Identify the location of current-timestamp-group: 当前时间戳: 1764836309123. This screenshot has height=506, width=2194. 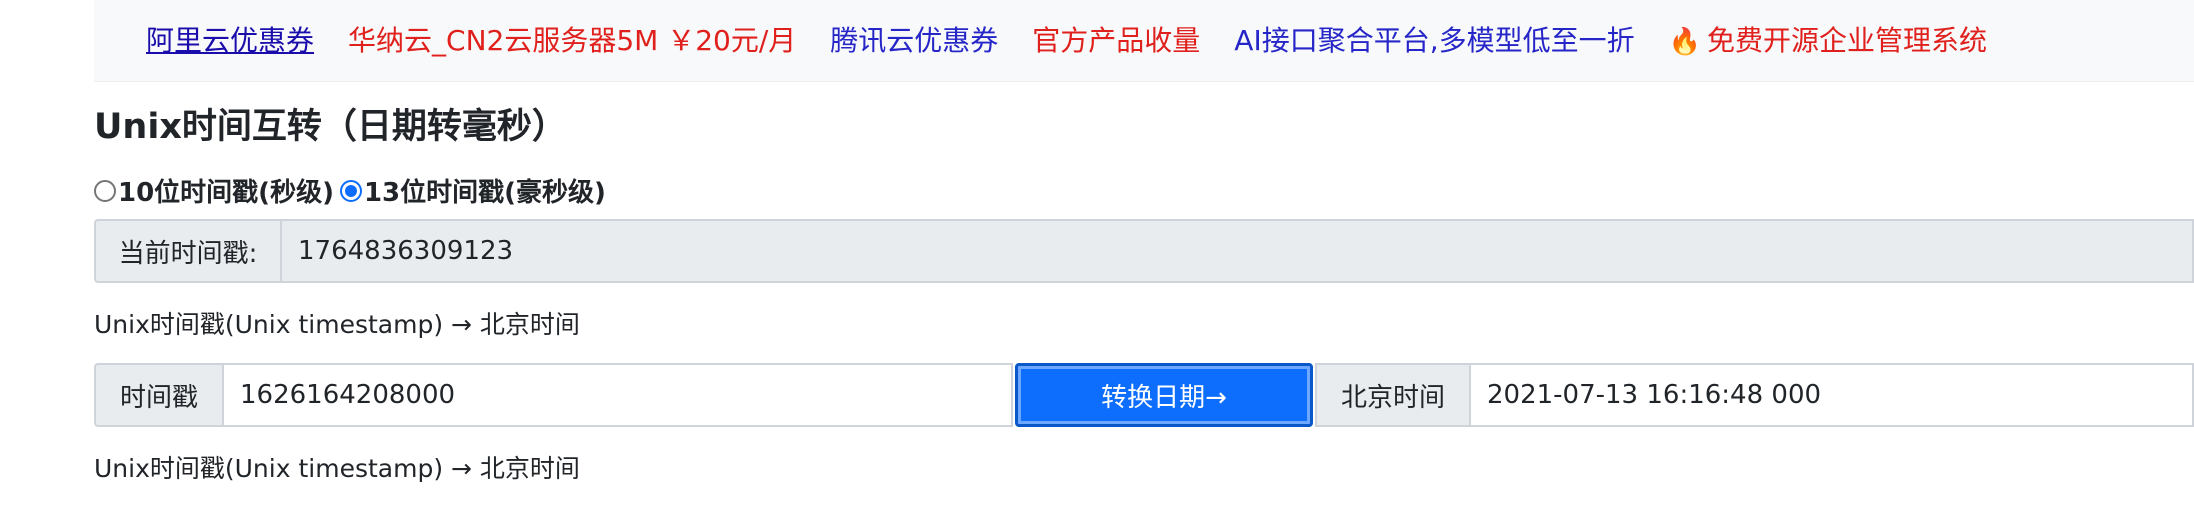
(1144, 251).